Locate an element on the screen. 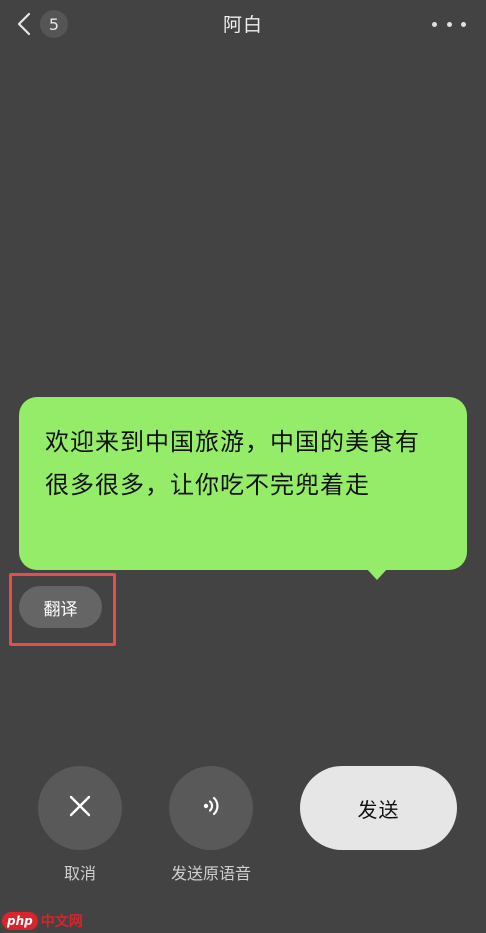  more-button is located at coordinates (449, 24).